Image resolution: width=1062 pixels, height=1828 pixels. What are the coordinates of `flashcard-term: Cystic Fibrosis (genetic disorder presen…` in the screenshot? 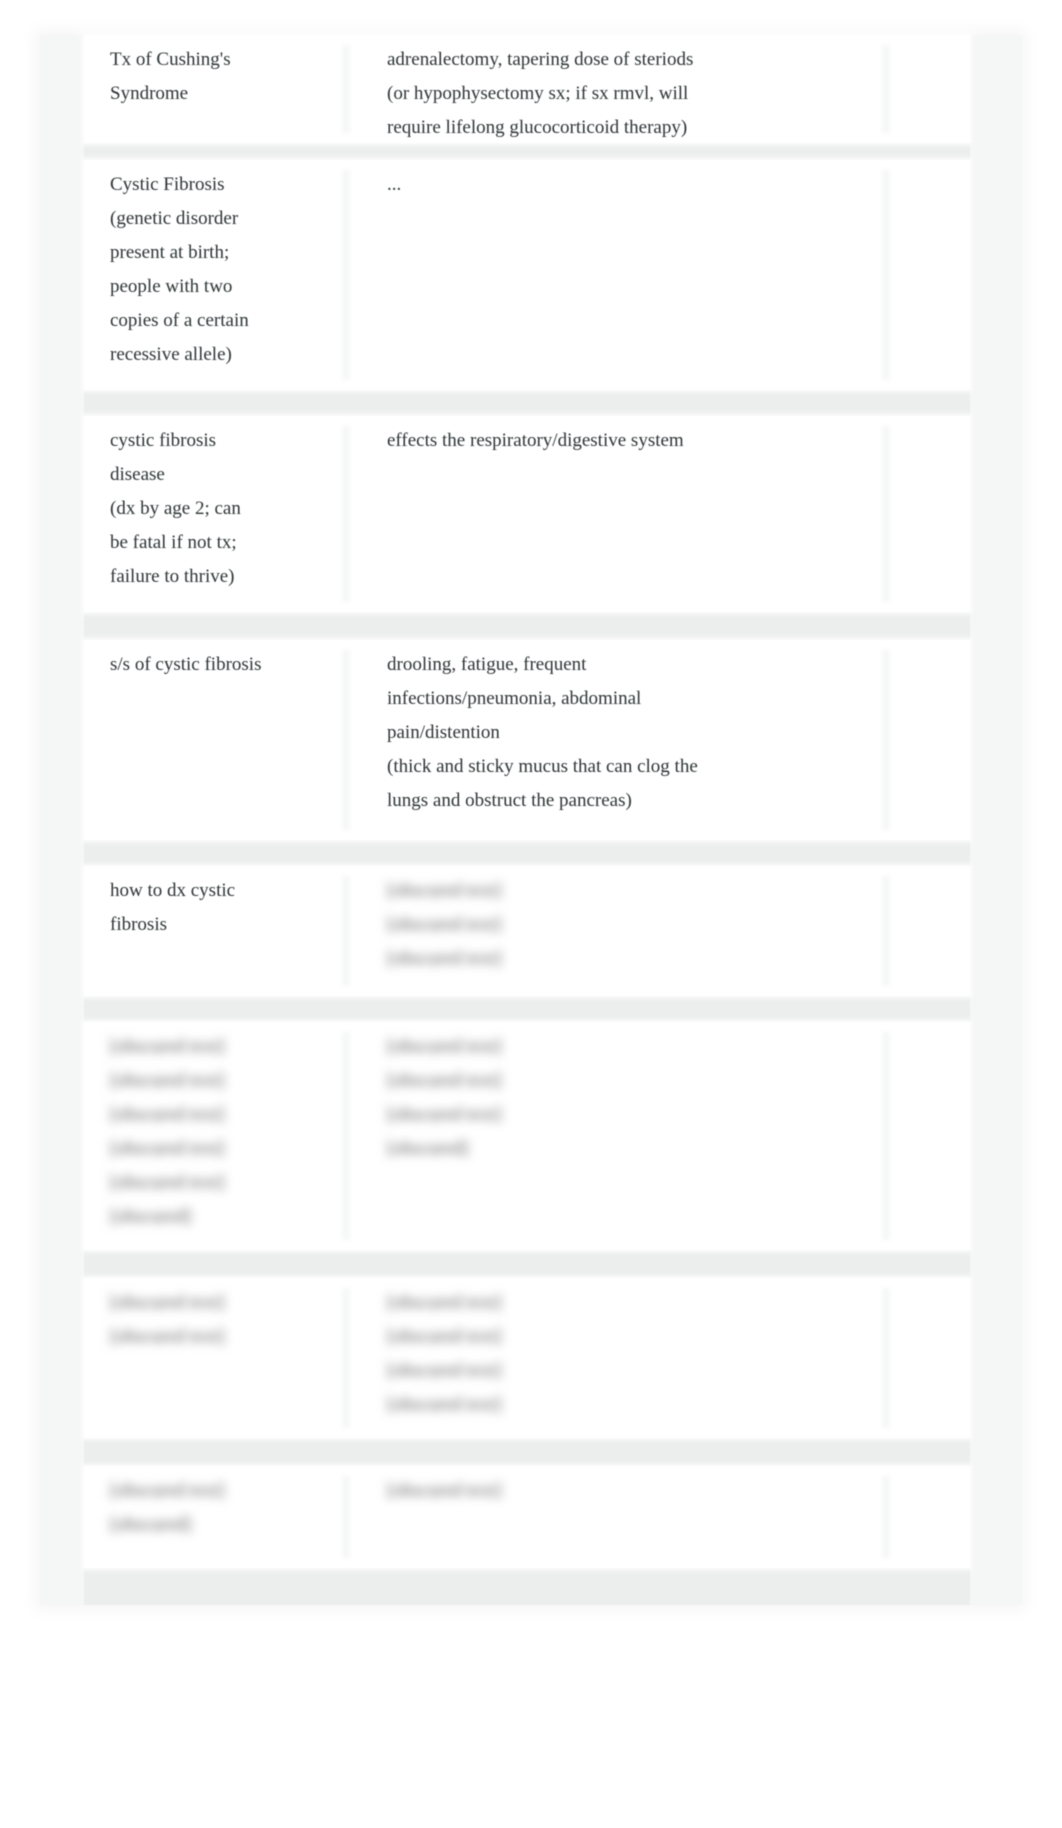 It's located at (179, 269).